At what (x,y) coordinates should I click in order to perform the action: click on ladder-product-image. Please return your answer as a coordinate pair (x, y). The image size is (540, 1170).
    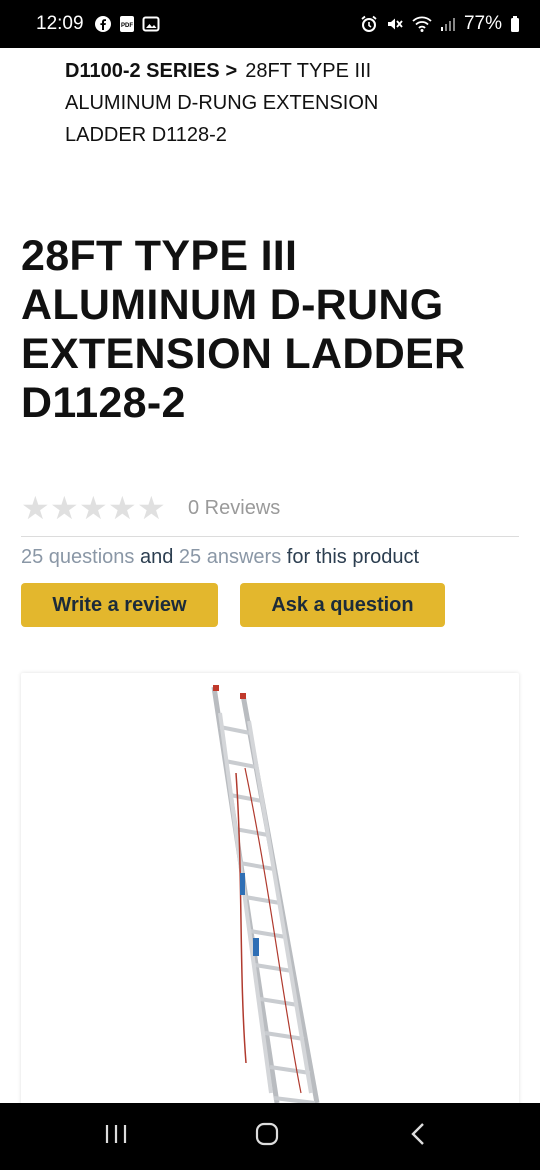
    Looking at the image, I should click on (265, 895).